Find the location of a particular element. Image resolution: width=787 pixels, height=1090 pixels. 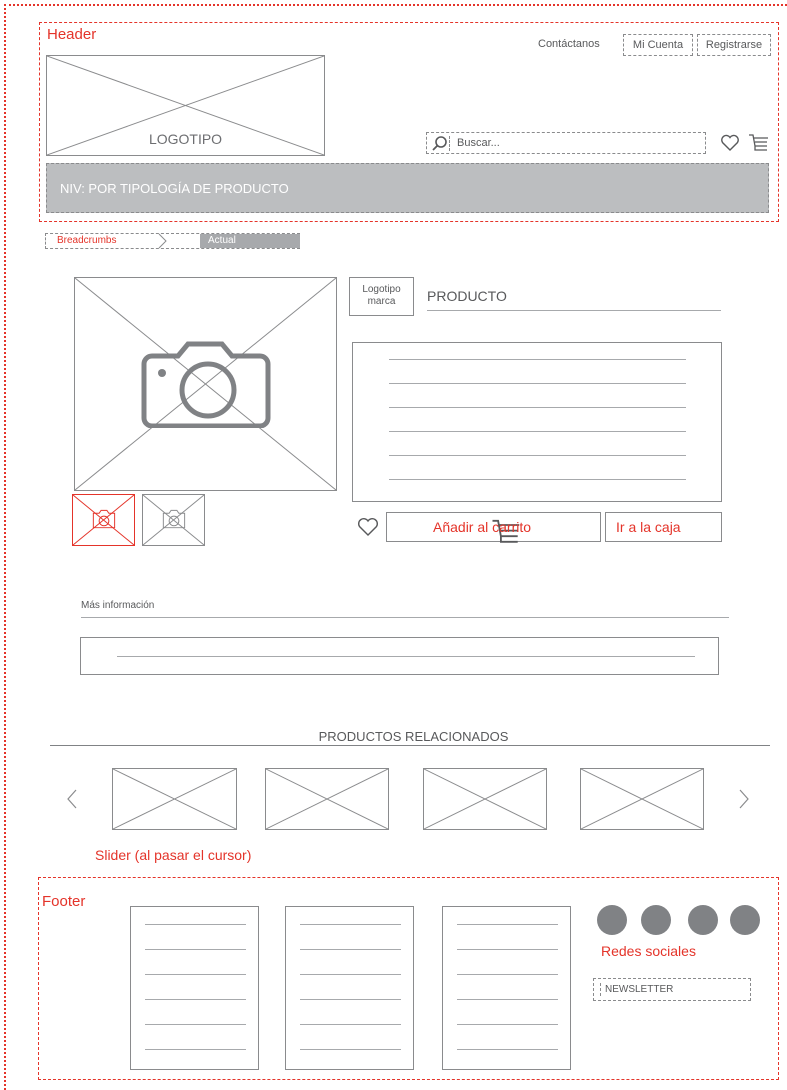

footer-label: Footer is located at coordinates (64, 901).